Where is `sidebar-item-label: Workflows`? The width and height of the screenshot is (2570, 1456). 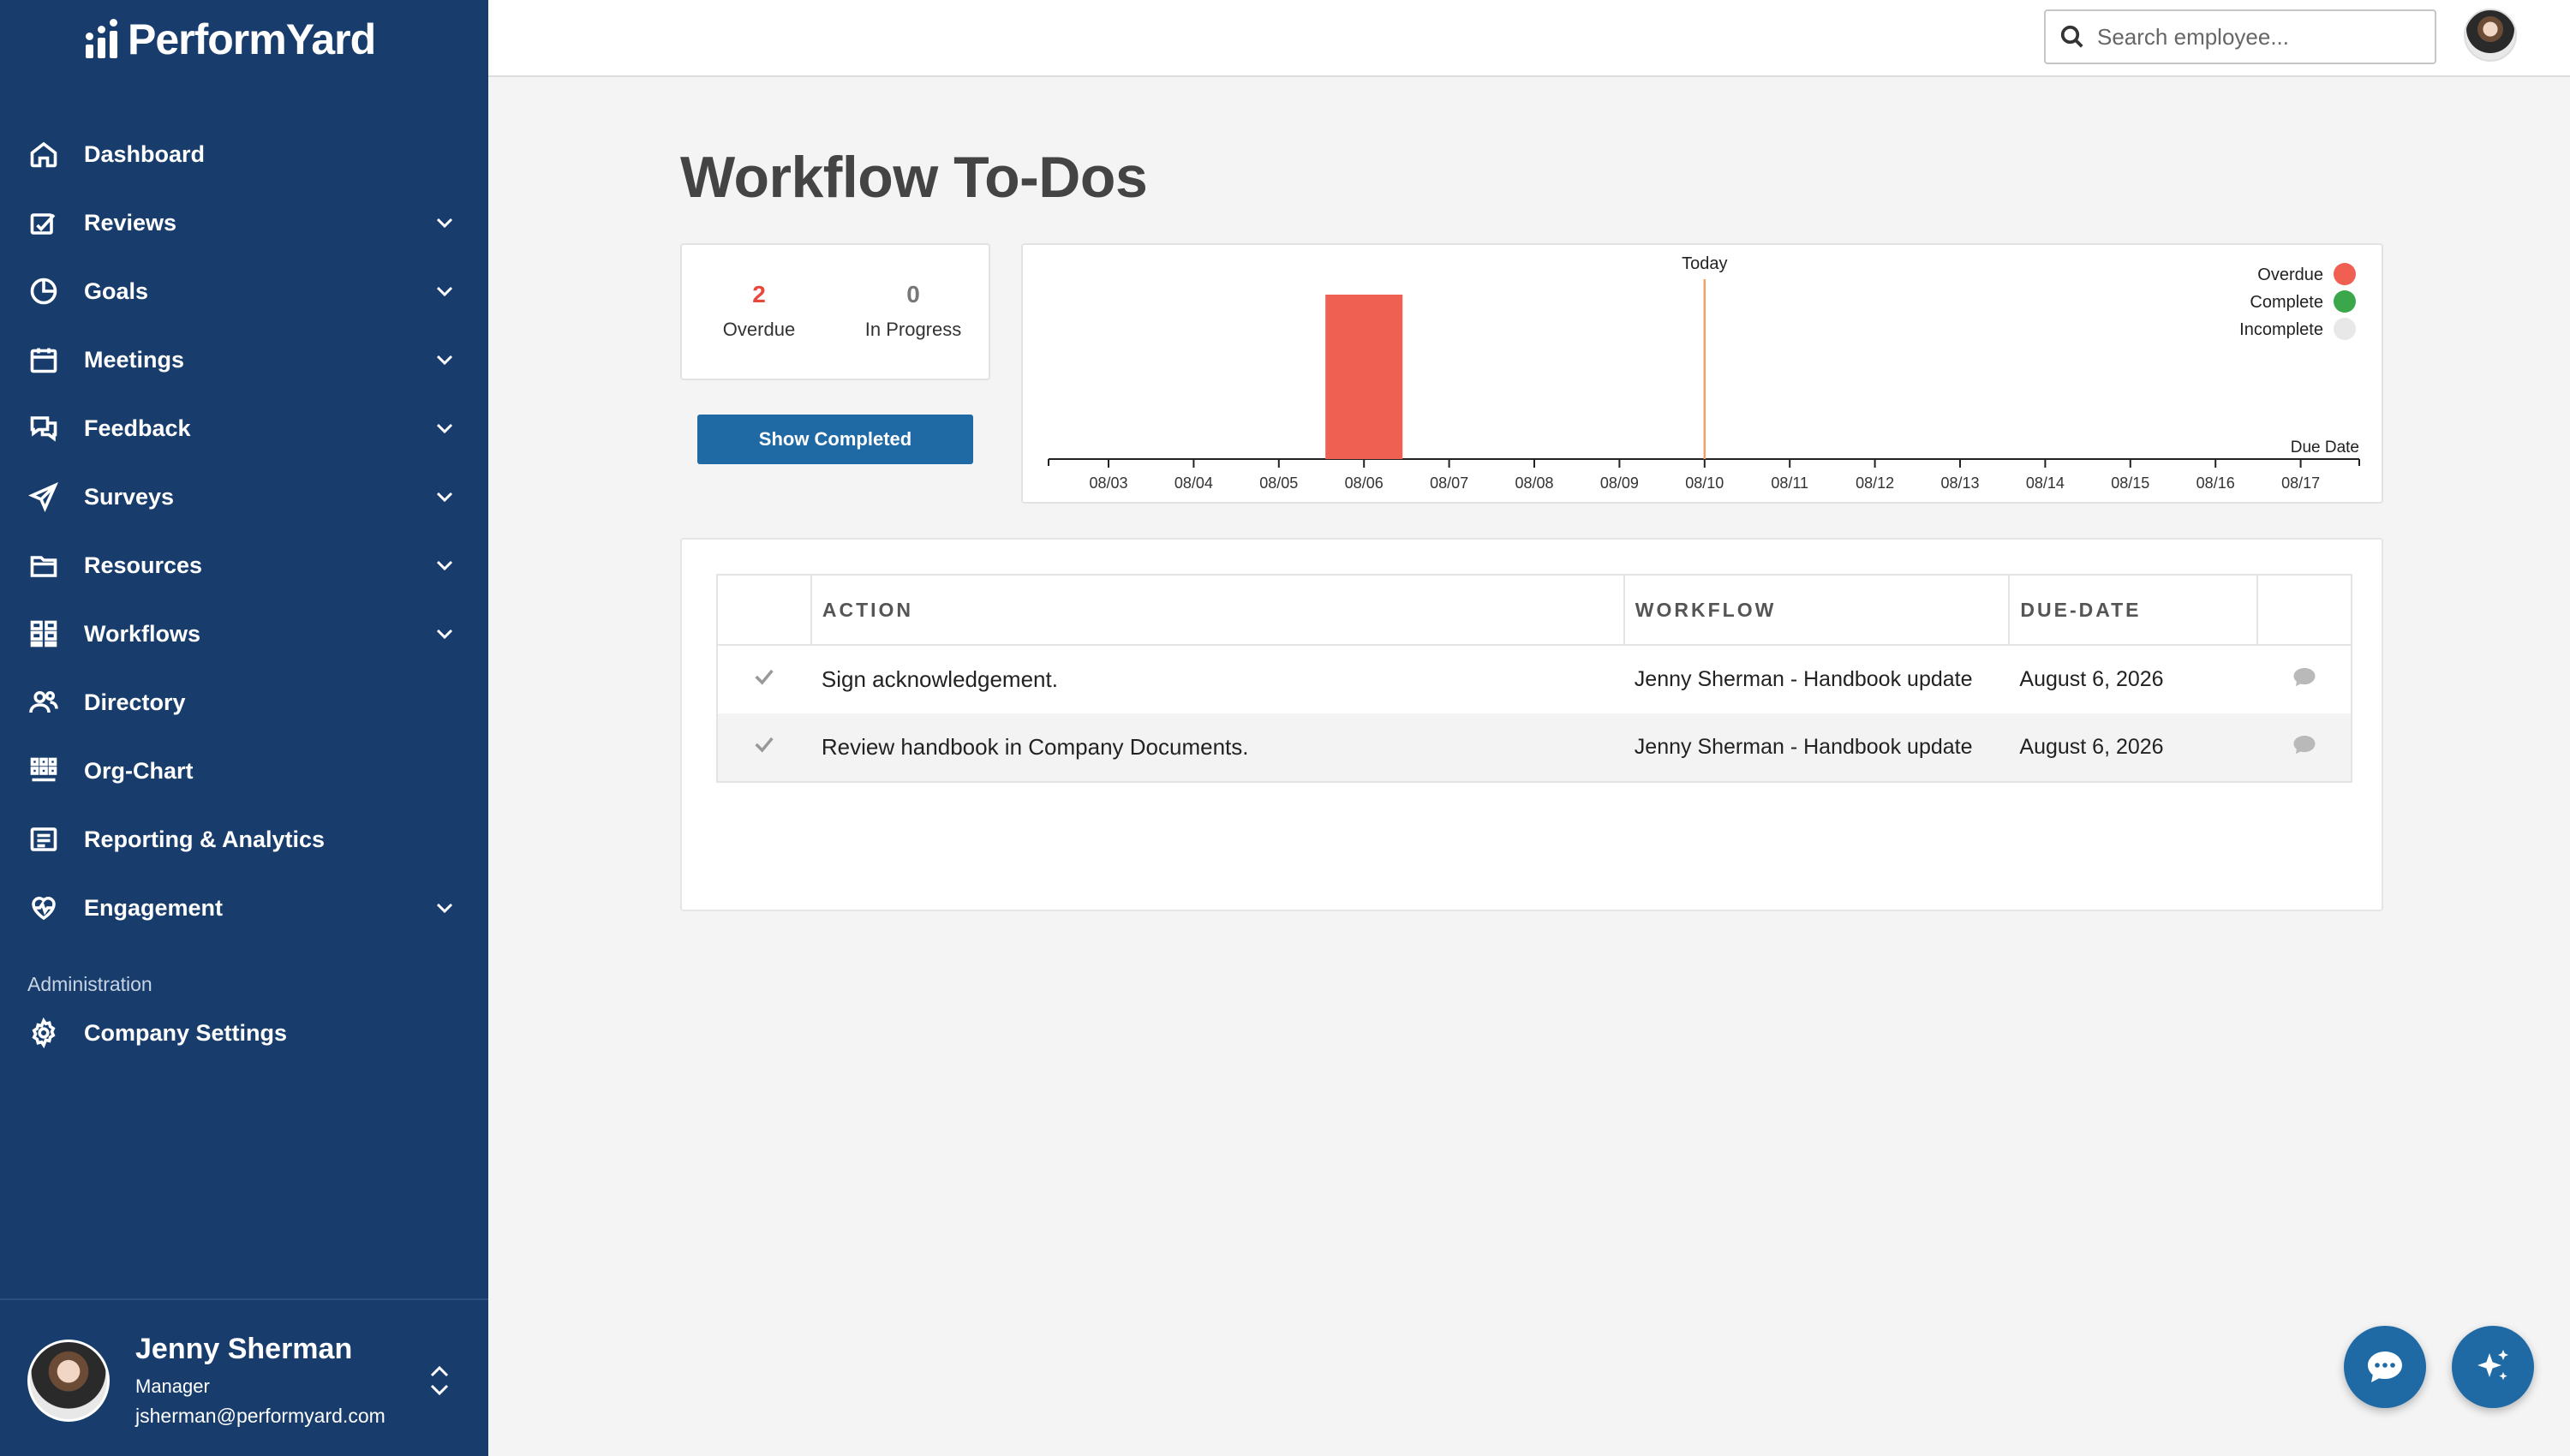
sidebar-item-label: Workflows is located at coordinates (142, 633).